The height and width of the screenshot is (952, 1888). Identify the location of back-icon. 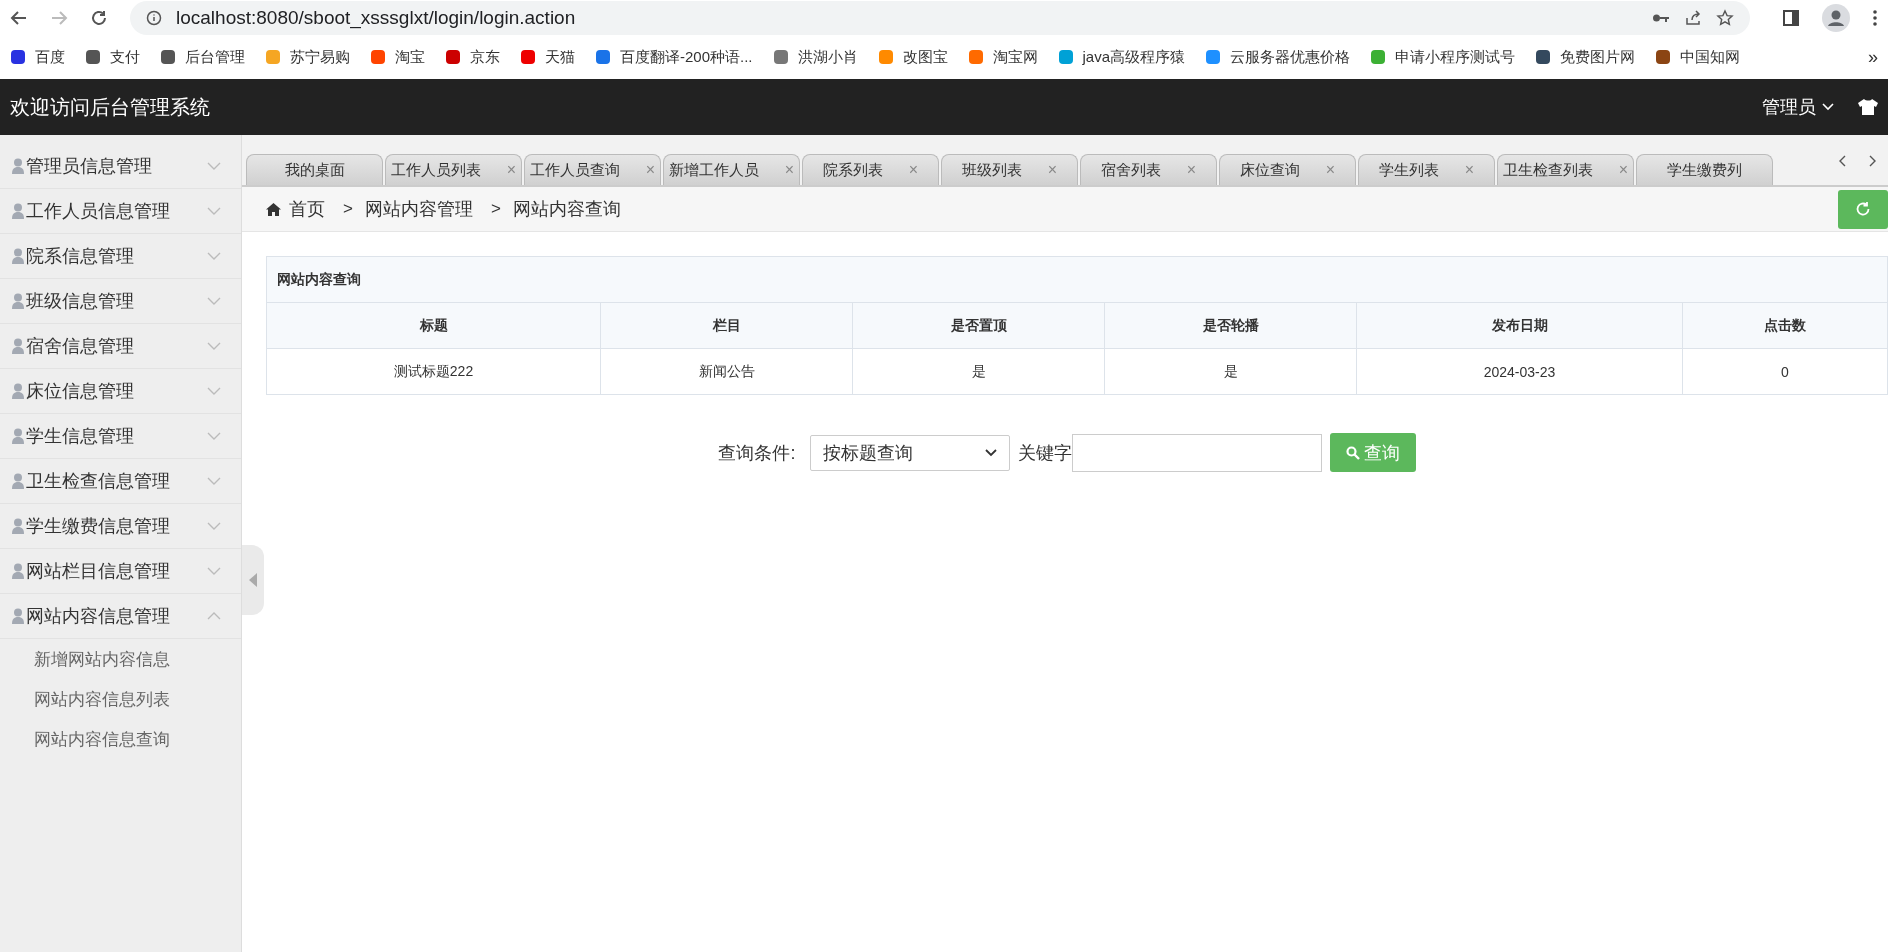
(19, 17).